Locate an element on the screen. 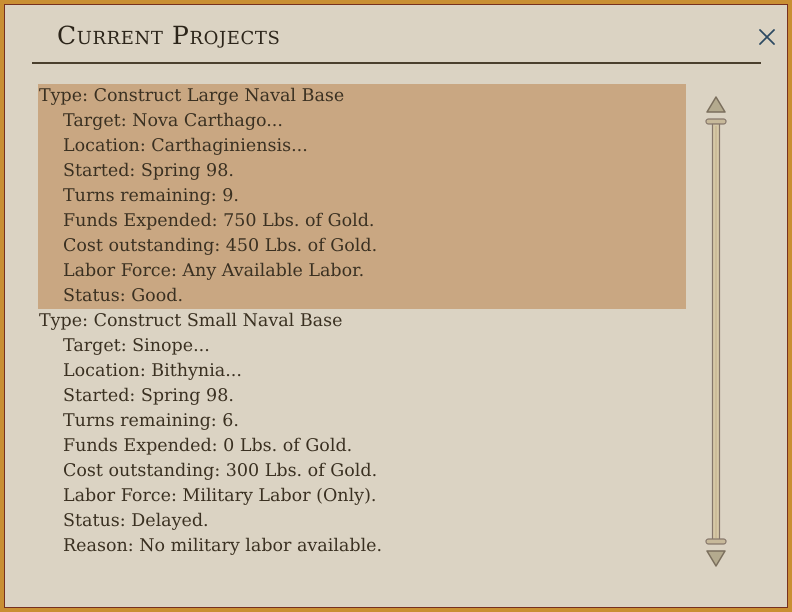 This screenshot has height=612, width=792. project-detail: Cost outstanding: 300 Lbs. of Gold. is located at coordinates (220, 471).